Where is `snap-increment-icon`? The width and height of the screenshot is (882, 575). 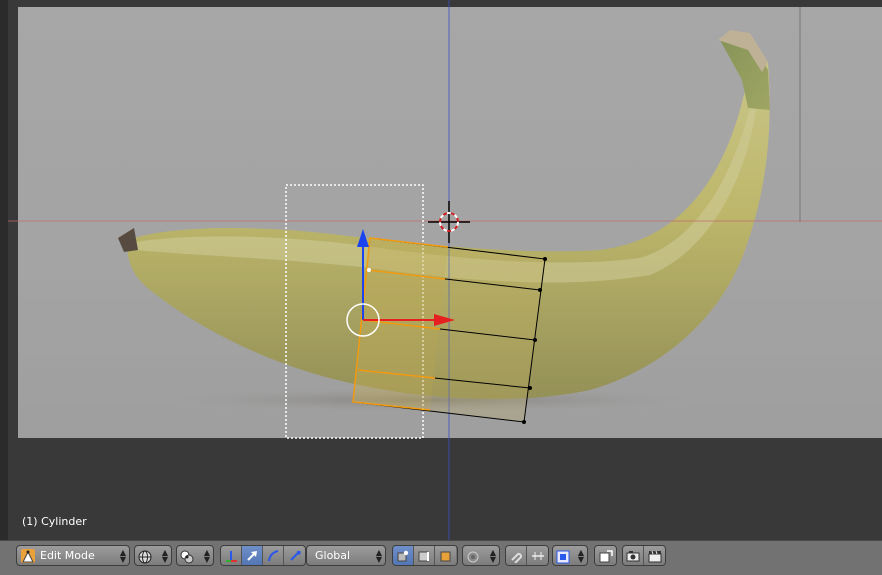
snap-increment-icon is located at coordinates (537, 555).